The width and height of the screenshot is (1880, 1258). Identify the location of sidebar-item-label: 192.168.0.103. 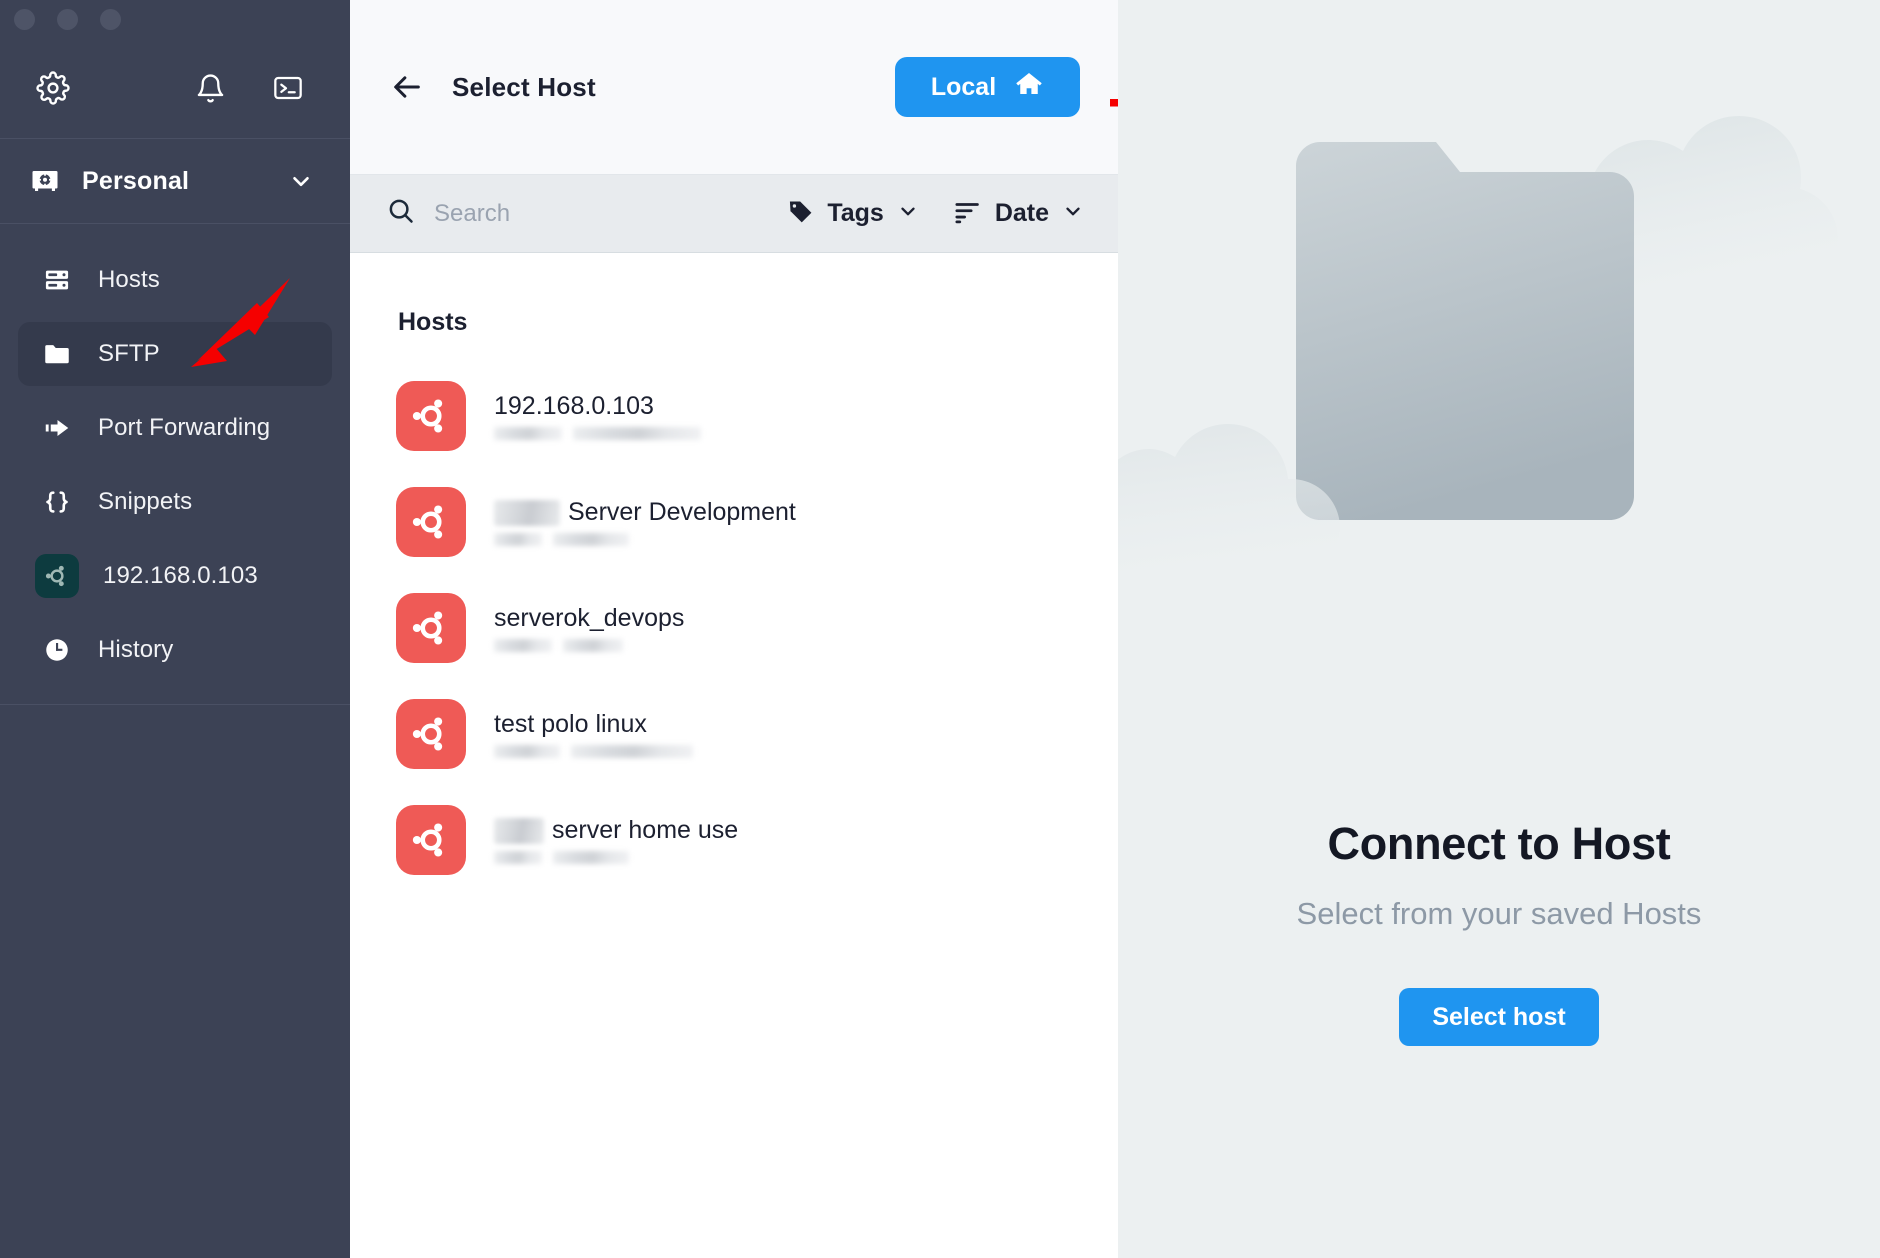
(180, 575).